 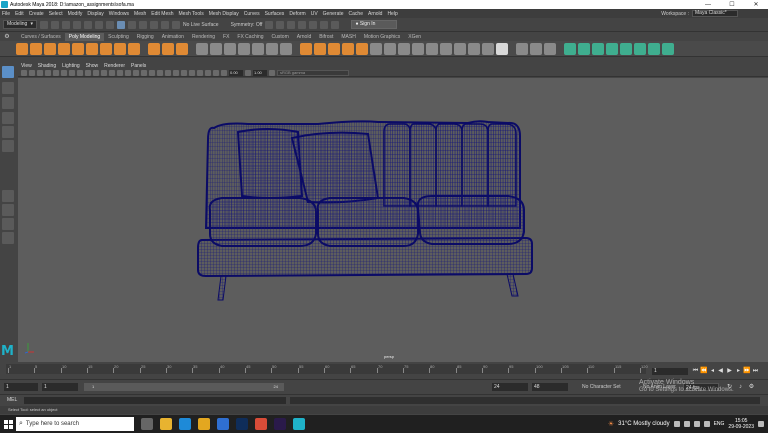 I want to click on play-forwards-icon: ▶, so click(x=729, y=371).